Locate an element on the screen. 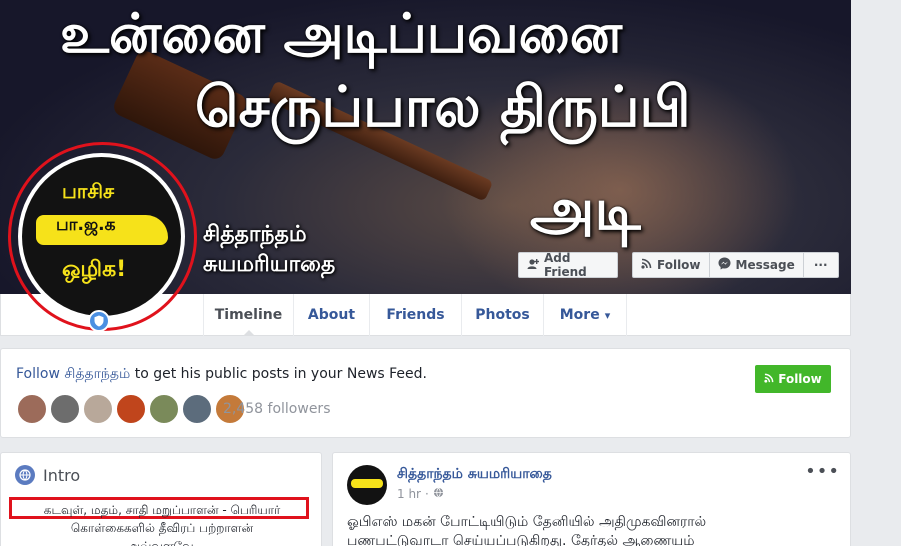  public-globe-icon is located at coordinates (438, 494).